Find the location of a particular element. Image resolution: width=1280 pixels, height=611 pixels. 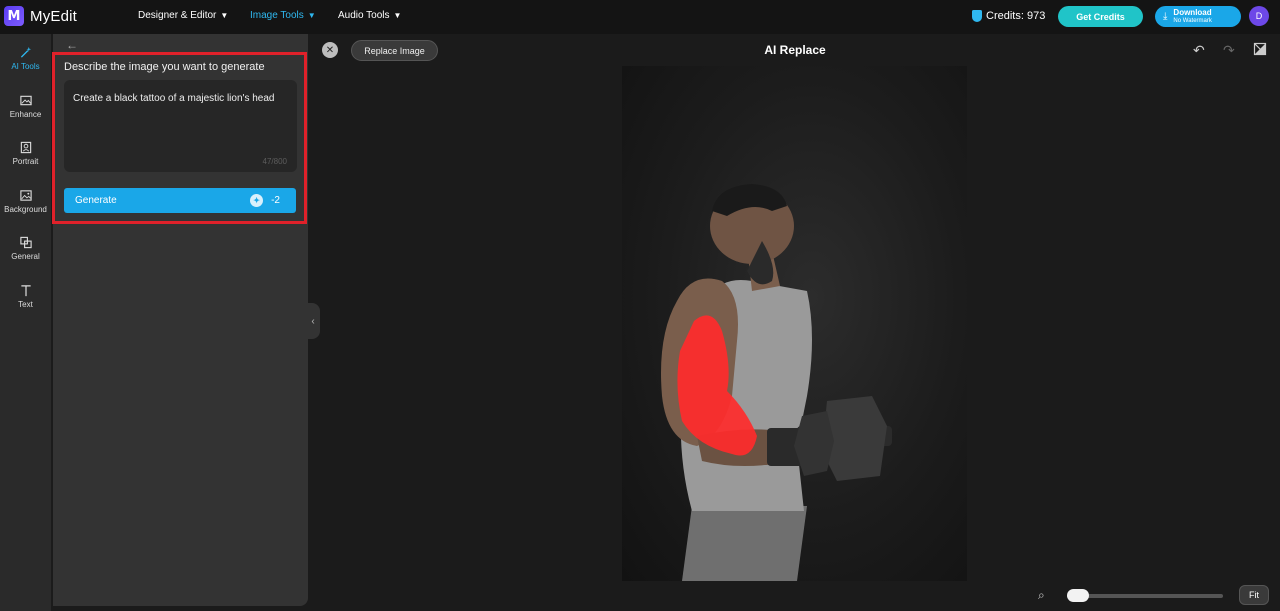

redo-icon: ↷ is located at coordinates (1229, 50).